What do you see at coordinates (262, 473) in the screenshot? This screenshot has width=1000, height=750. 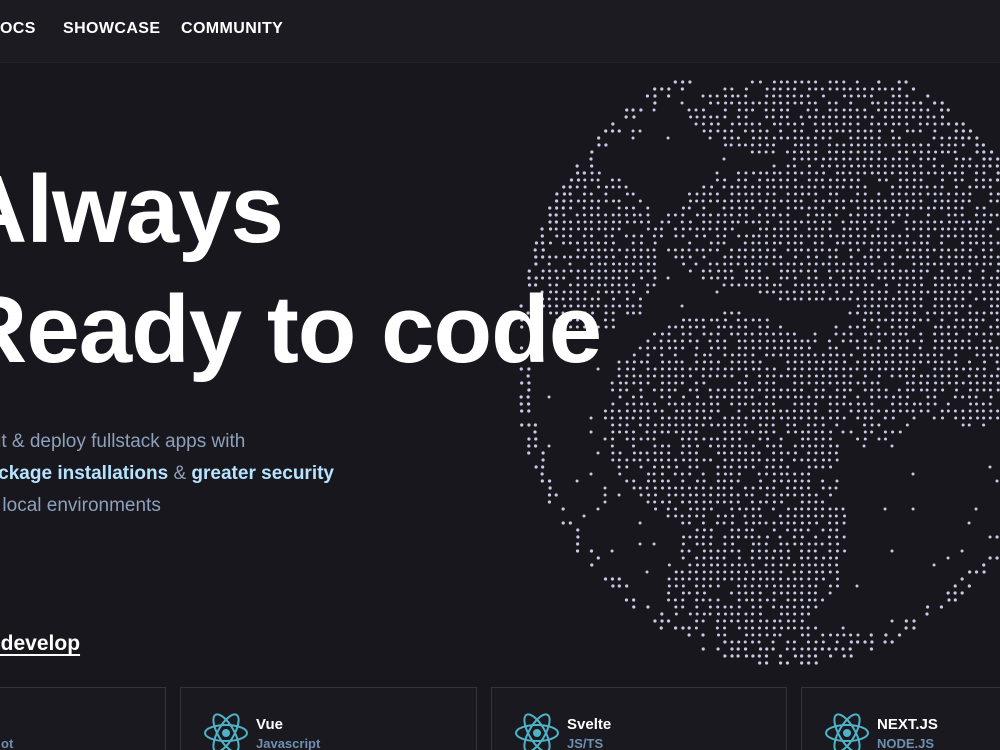 I see `highlight-greater-security: greater security` at bounding box center [262, 473].